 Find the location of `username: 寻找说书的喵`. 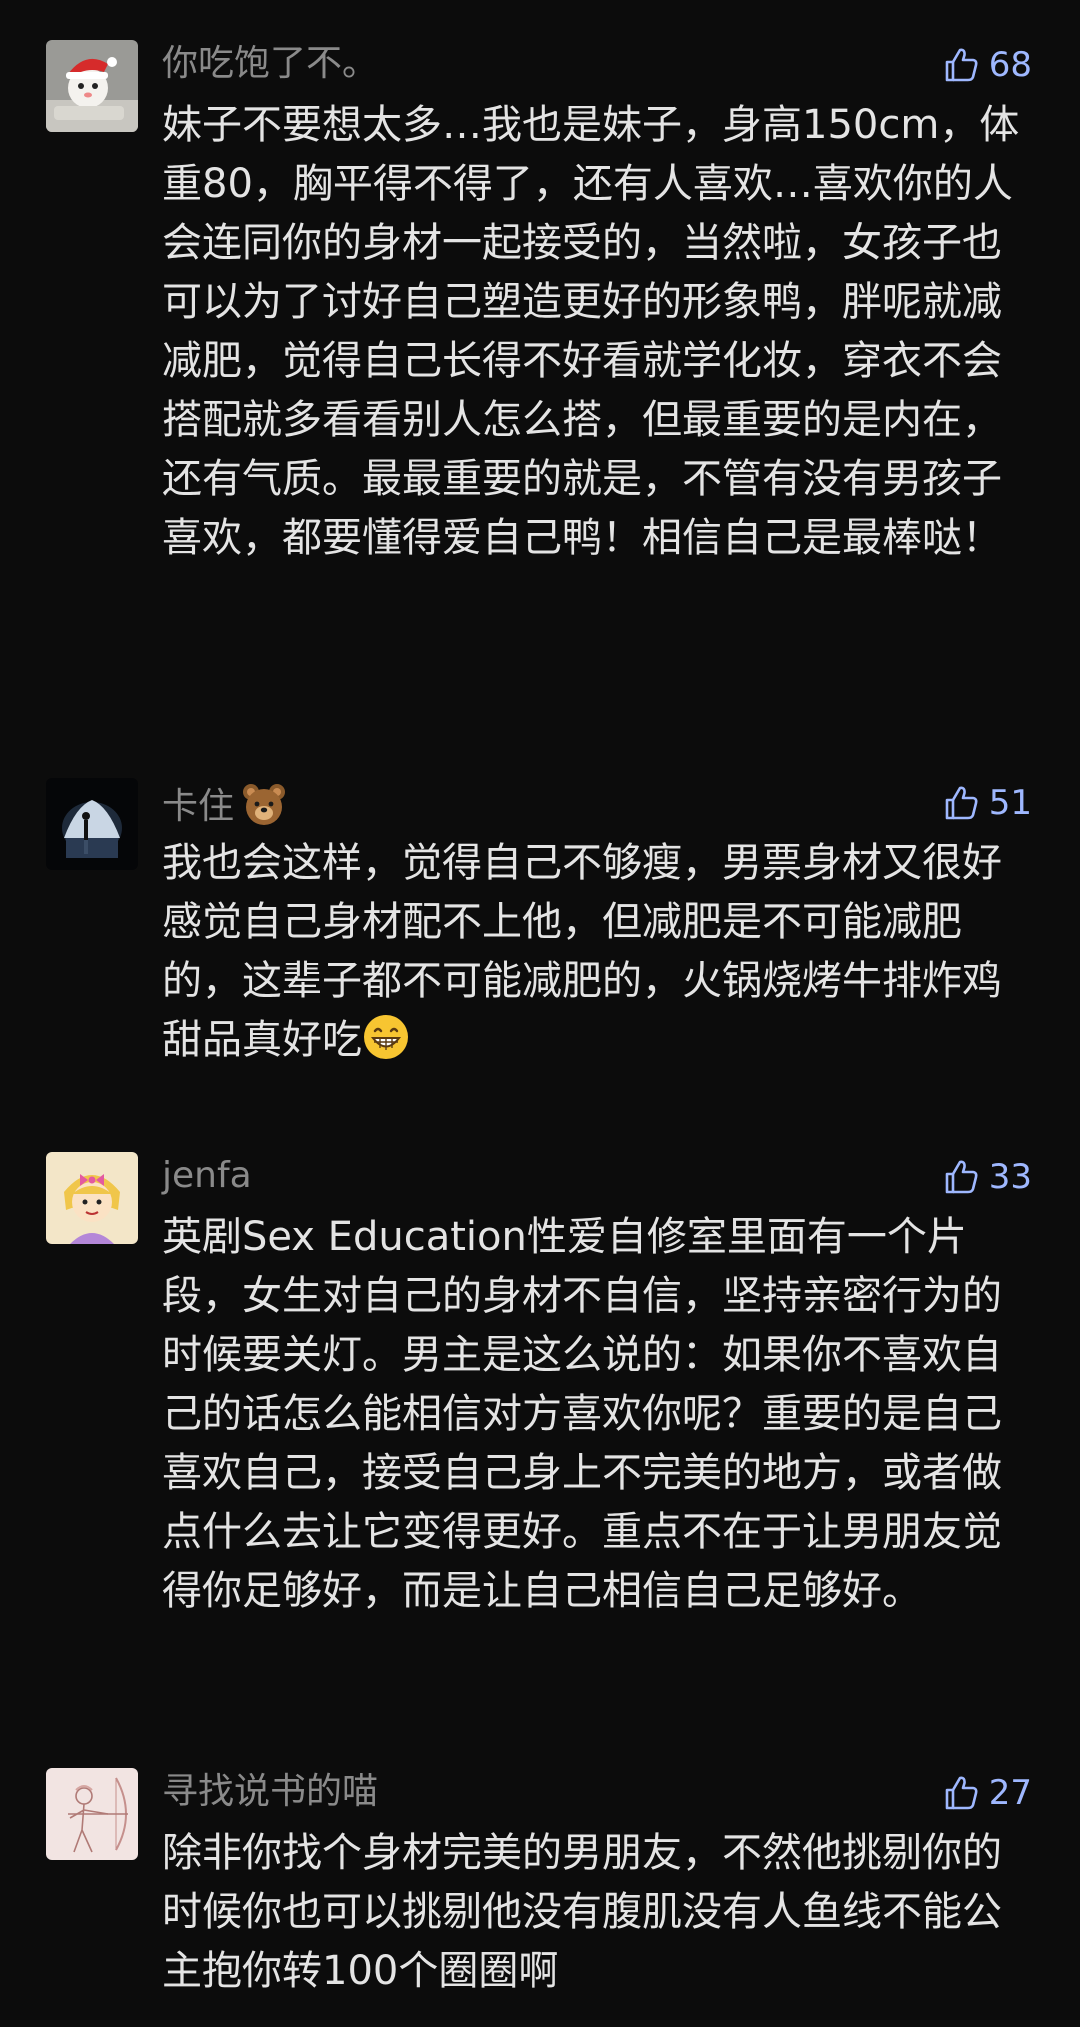

username: 寻找说书的喵 is located at coordinates (270, 1792).